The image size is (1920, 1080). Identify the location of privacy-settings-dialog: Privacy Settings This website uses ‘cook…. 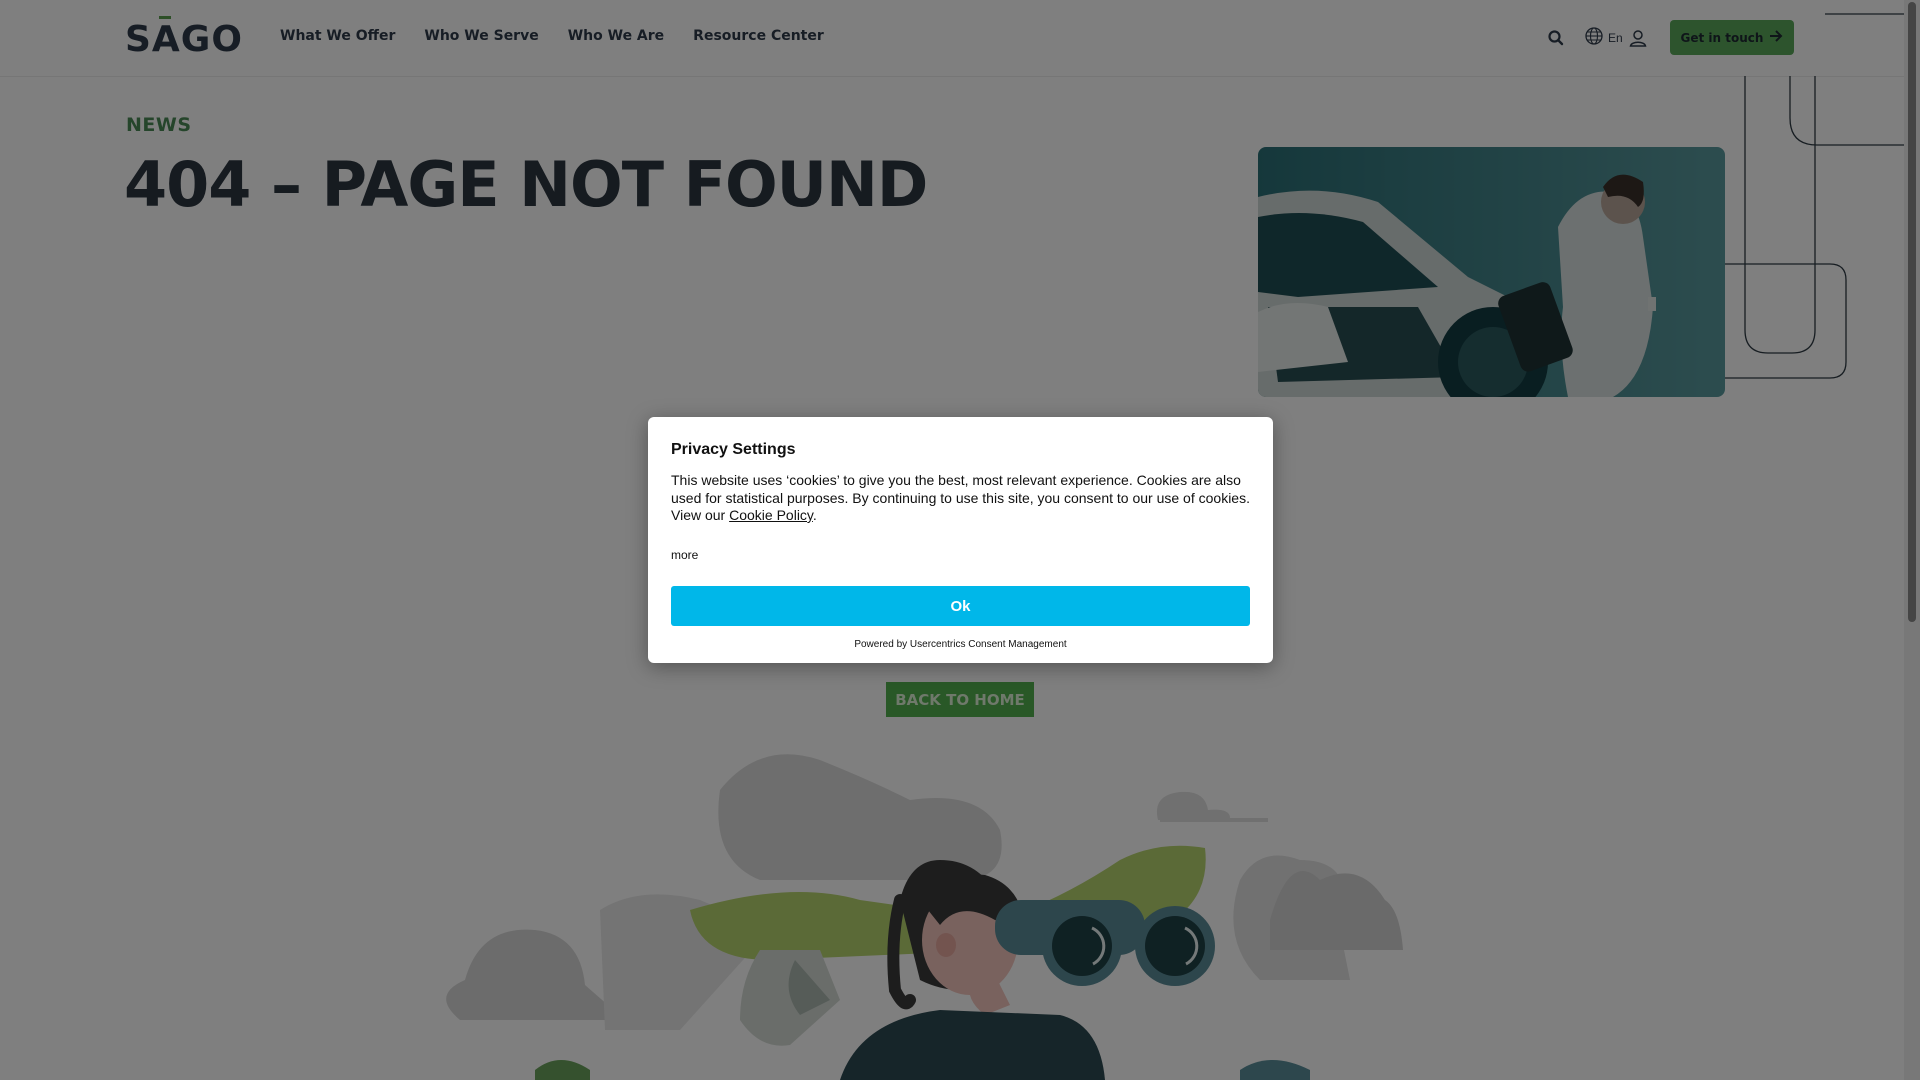
(960, 540).